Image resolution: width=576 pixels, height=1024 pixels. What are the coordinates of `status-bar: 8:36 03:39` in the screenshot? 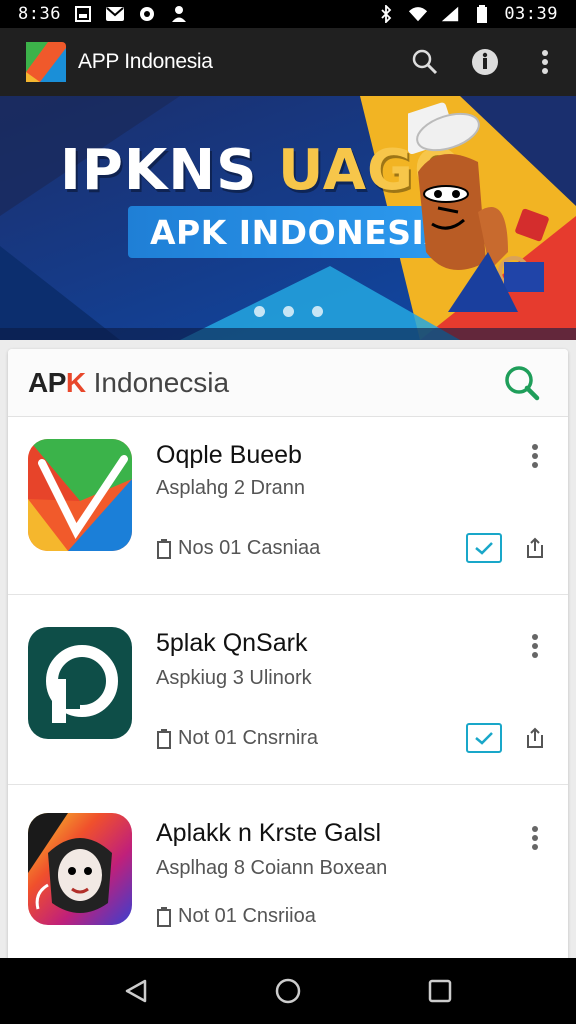 It's located at (288, 14).